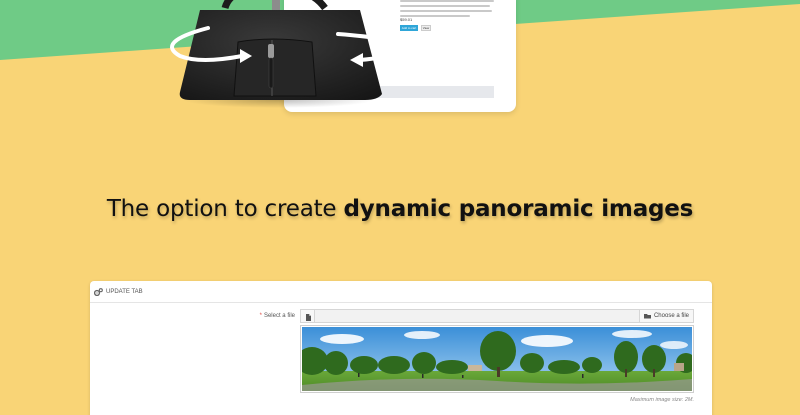  I want to click on choose-file-label: Choose a file, so click(671, 316).